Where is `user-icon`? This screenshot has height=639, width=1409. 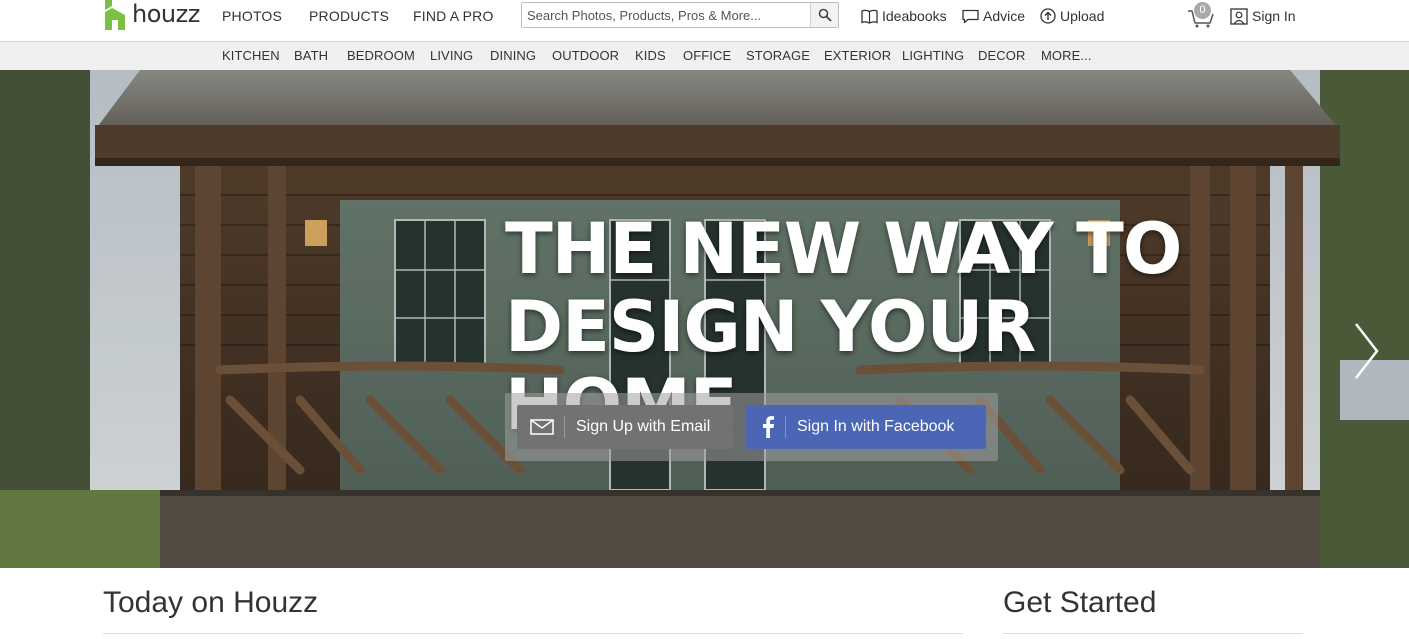
user-icon is located at coordinates (1239, 16).